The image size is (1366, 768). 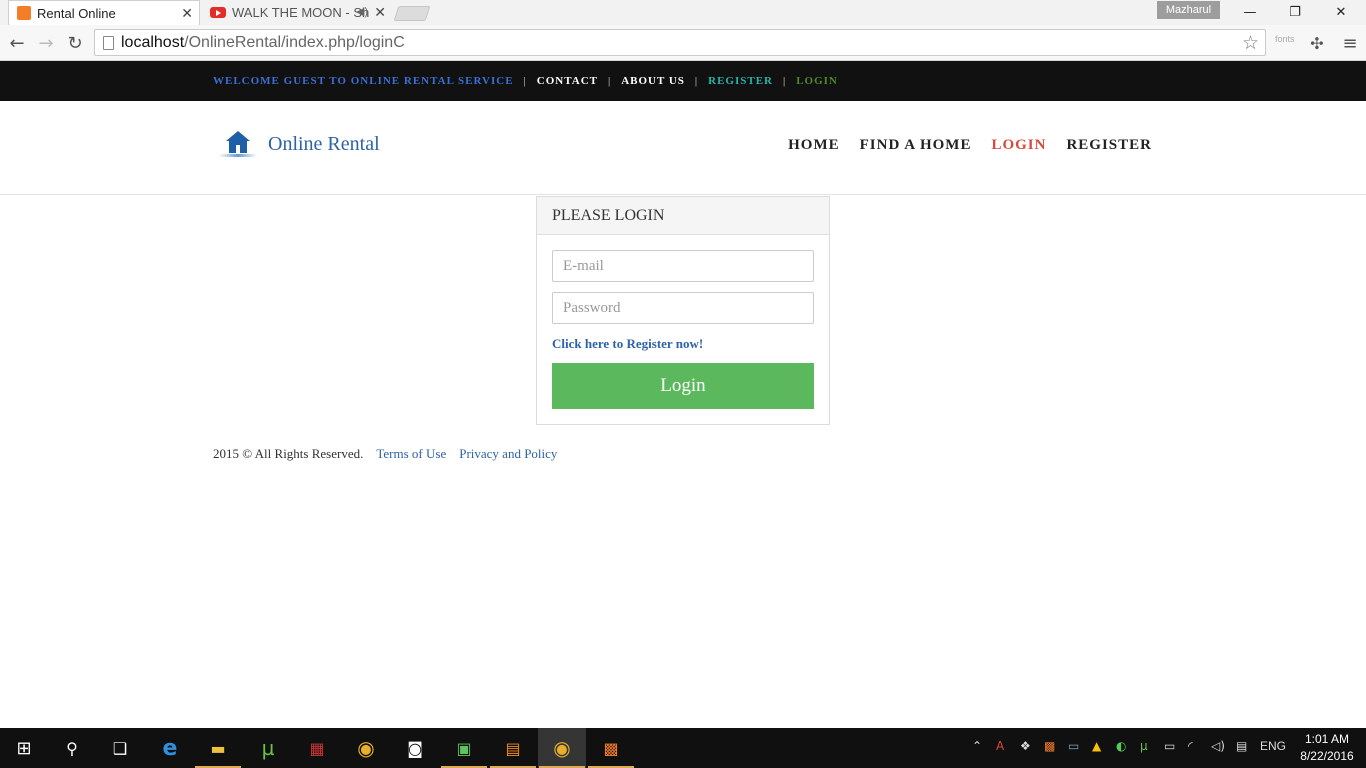 I want to click on menu-icon: ≡, so click(x=1350, y=43).